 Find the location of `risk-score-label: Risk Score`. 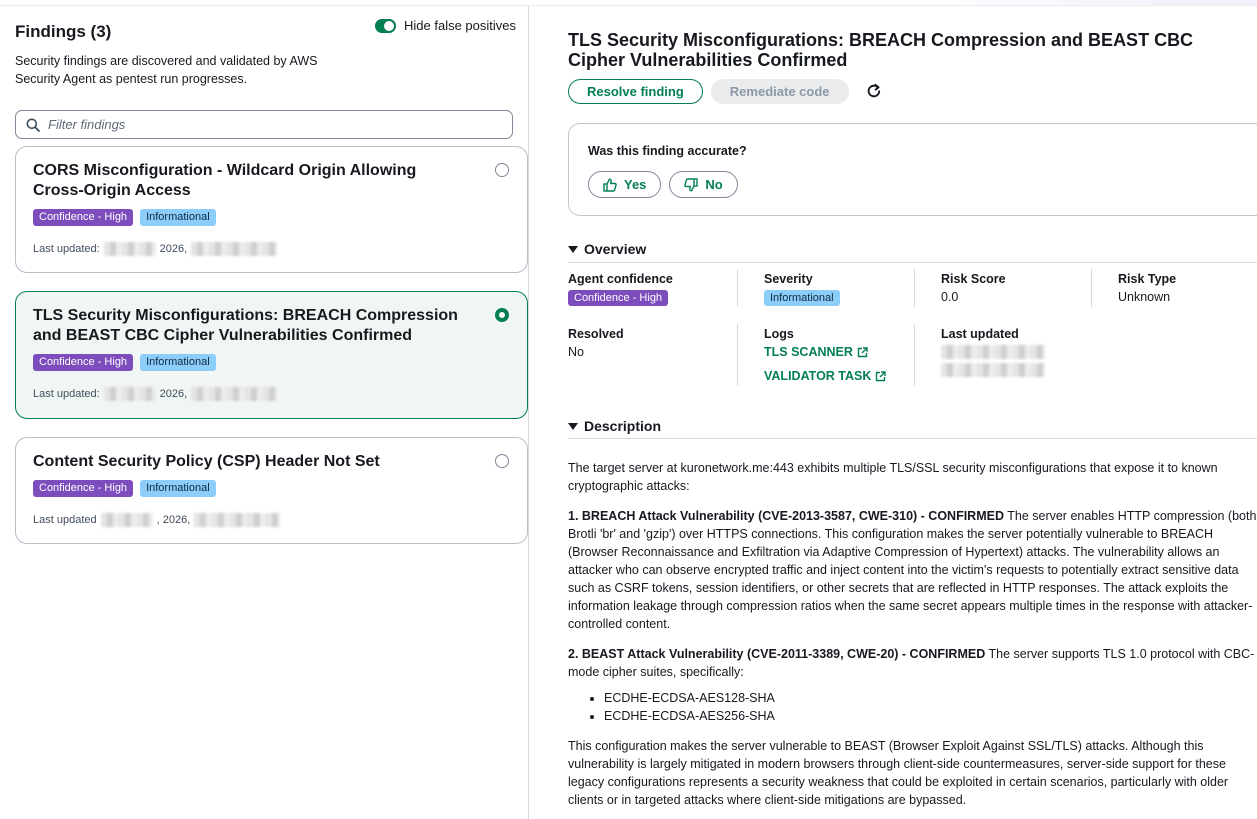

risk-score-label: Risk Score is located at coordinates (973, 279).